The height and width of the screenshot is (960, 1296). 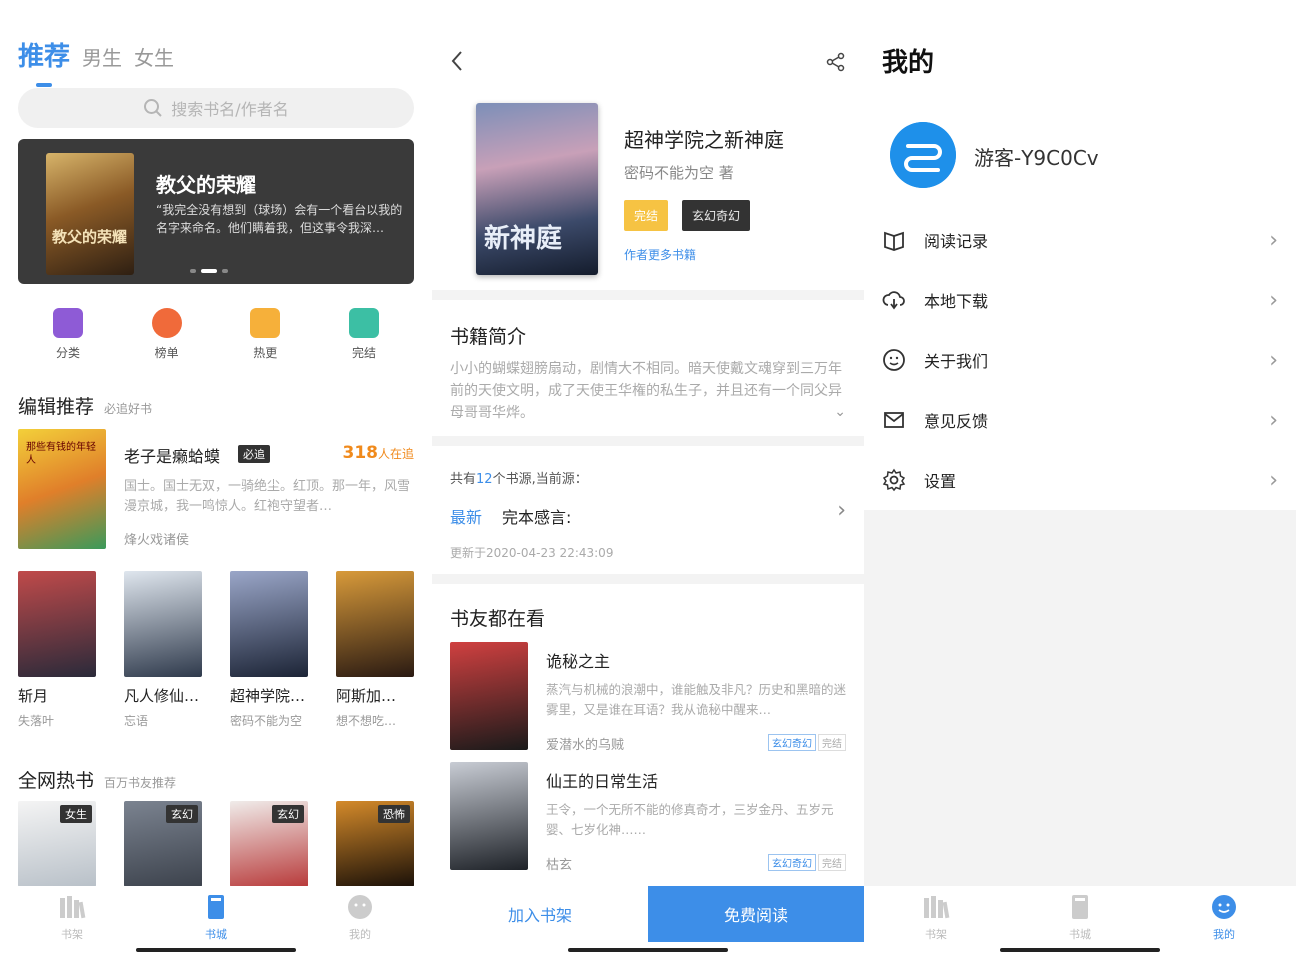 I want to click on updated-time: 更新于2020-04-23 22:43:09, so click(x=532, y=553).